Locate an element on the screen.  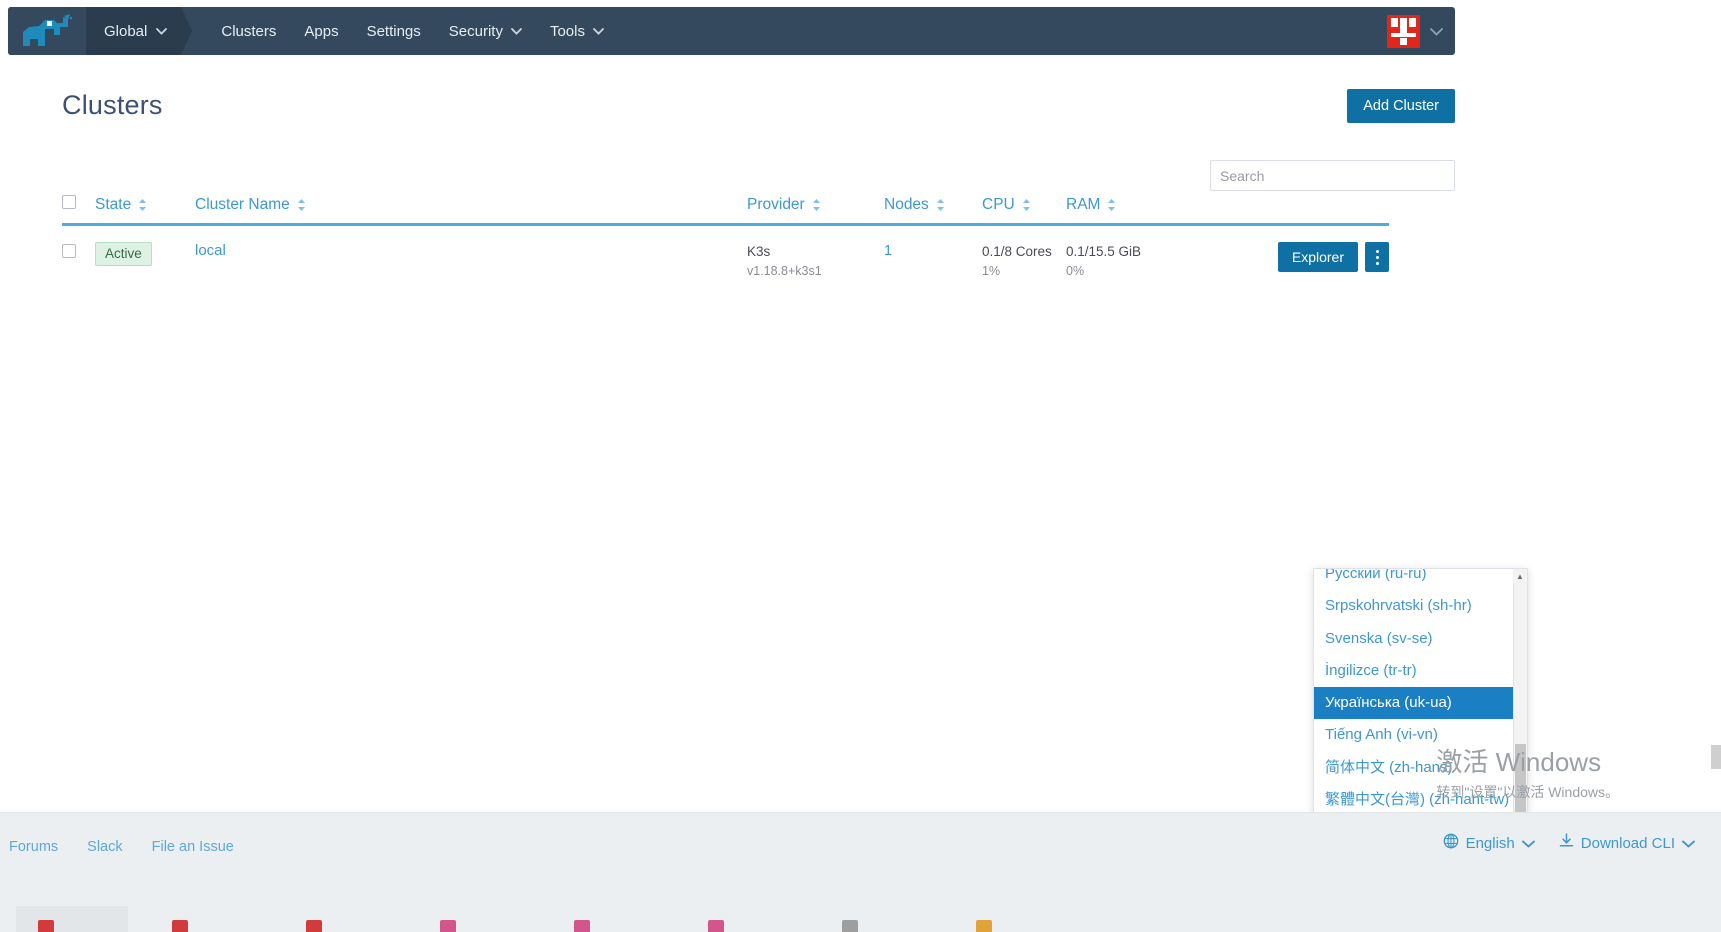
footer-link-list: Forums Slack File an Issue is located at coordinates (117, 847).